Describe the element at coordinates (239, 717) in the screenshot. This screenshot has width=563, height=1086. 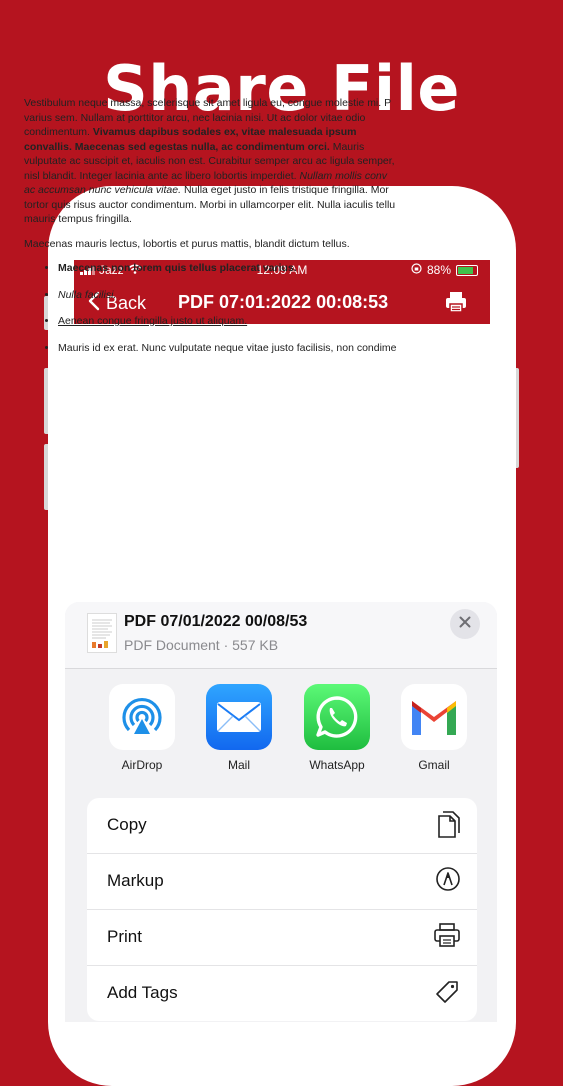
I see `mail-icon` at that location.